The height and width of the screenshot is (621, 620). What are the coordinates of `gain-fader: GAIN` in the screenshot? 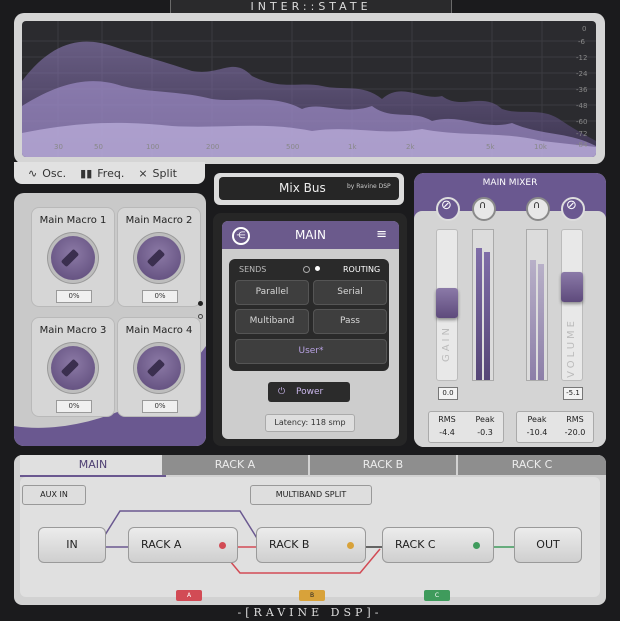 It's located at (447, 305).